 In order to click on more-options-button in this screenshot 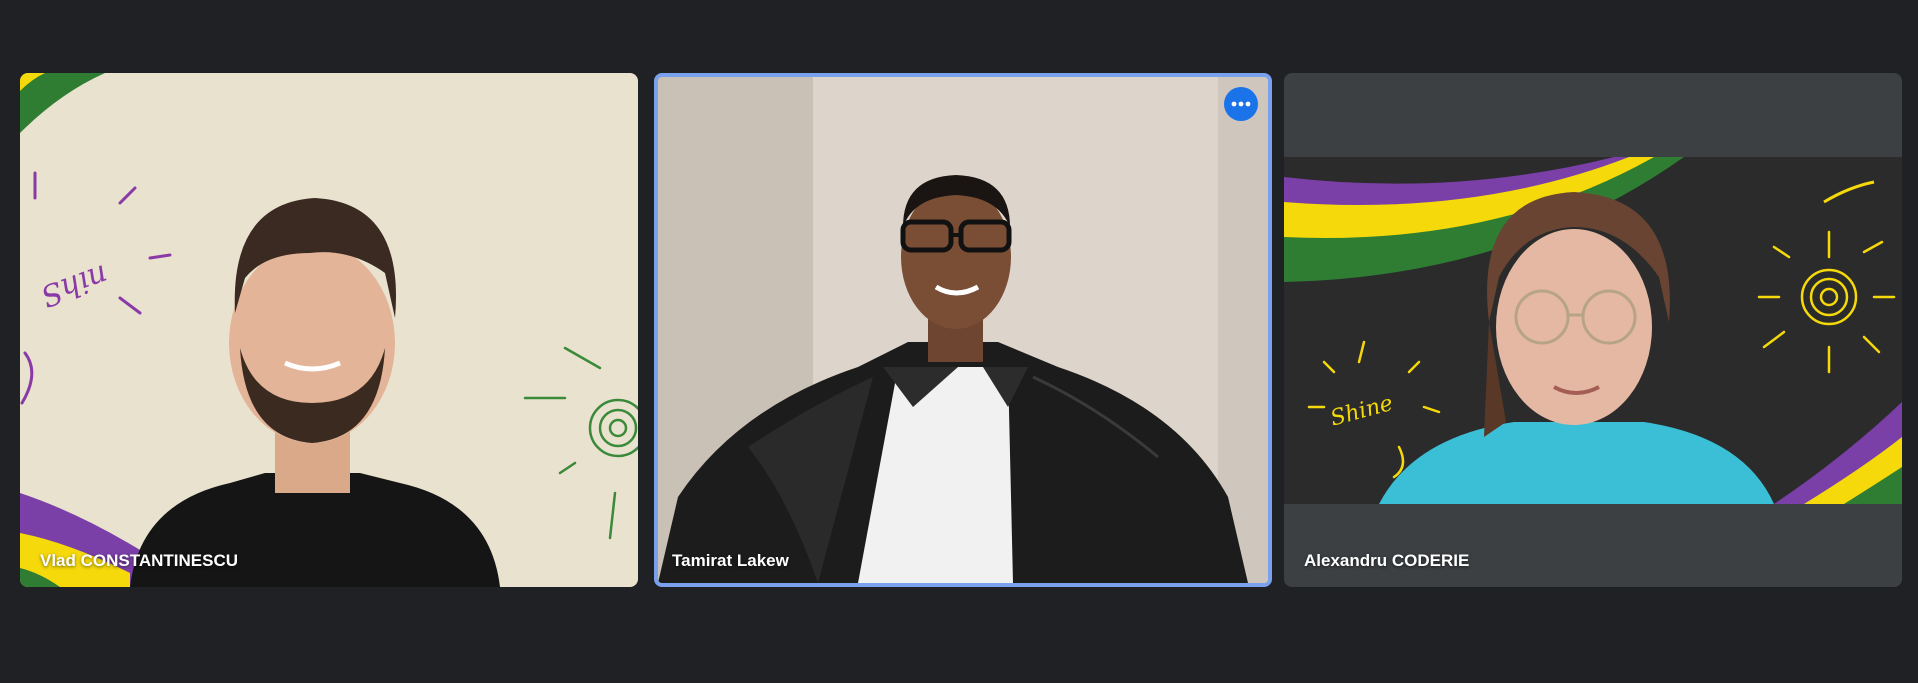, I will do `click(1241, 104)`.